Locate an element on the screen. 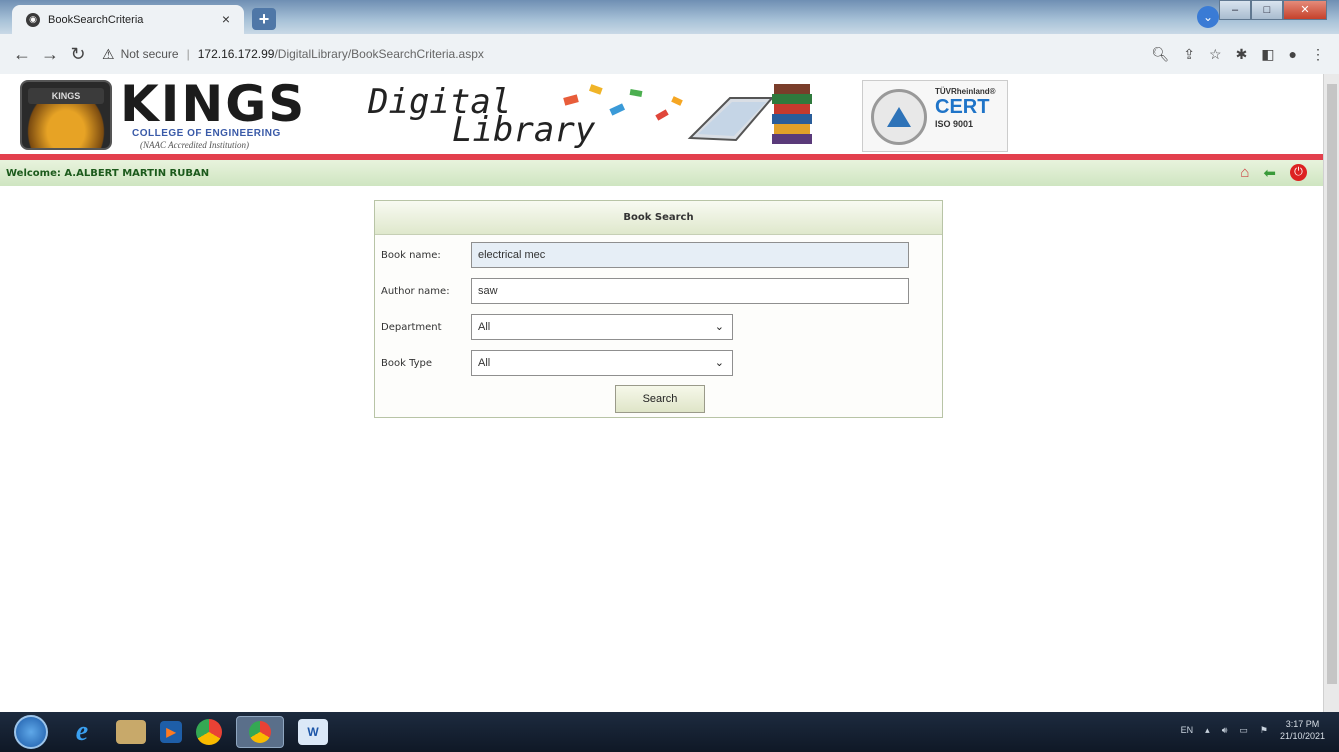  flag-icon: ⚑ is located at coordinates (1264, 730).